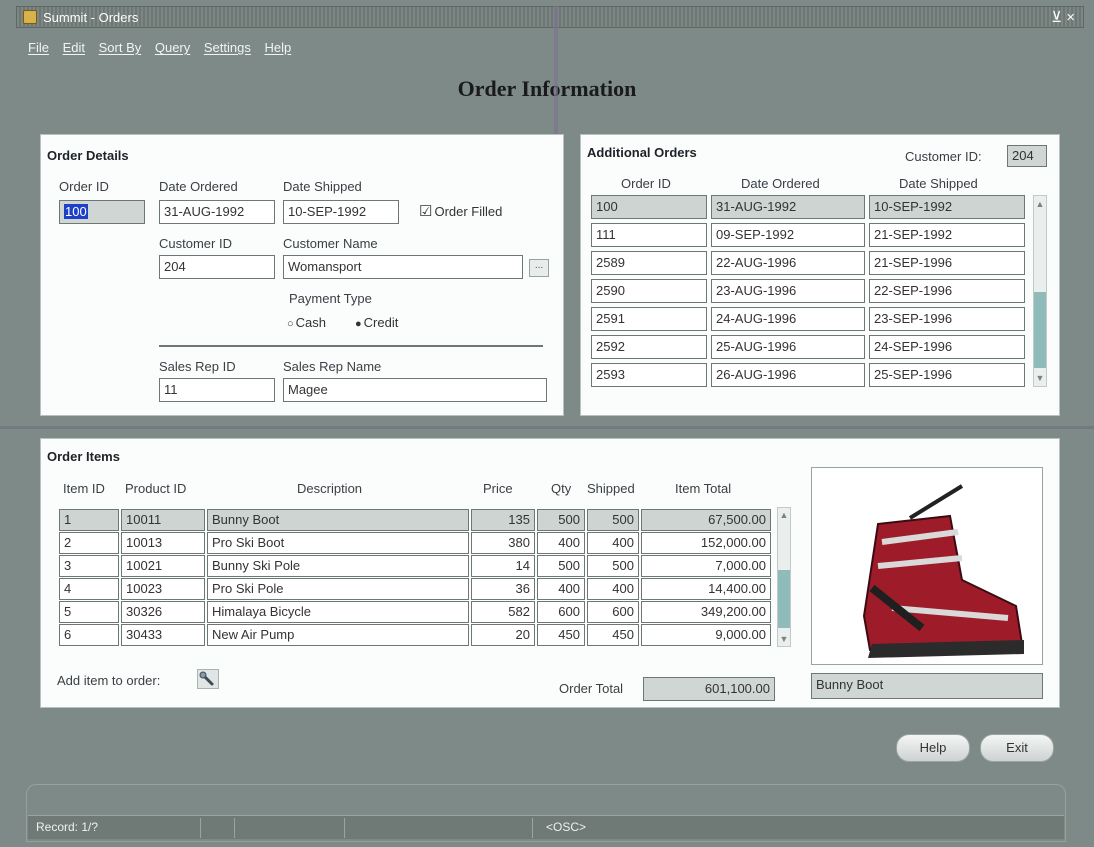 This screenshot has height=847, width=1094. I want to click on order-filled-checkbox: ☑ Order Filled, so click(460, 211).